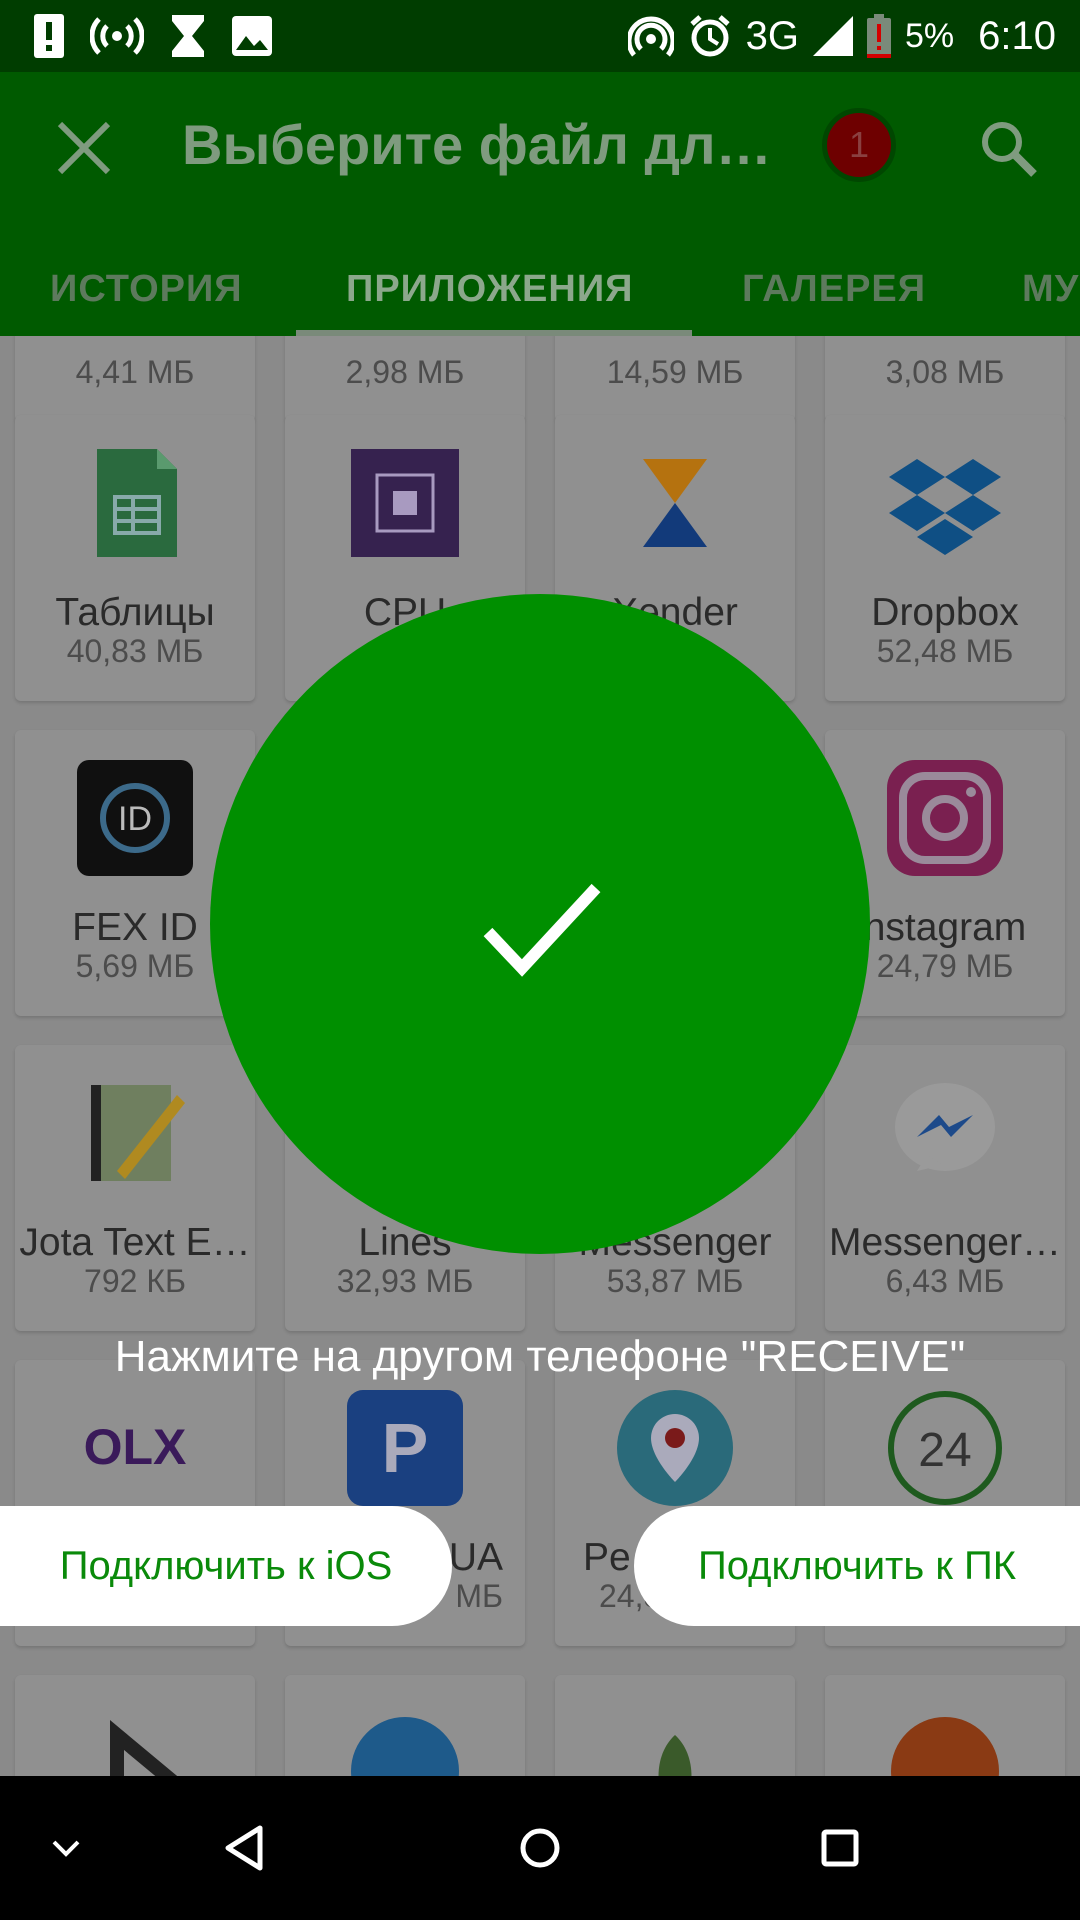 This screenshot has width=1080, height=1920. Describe the element at coordinates (857, 1566) in the screenshot. I see `connect-pc-button: Подключить к ПК` at that location.